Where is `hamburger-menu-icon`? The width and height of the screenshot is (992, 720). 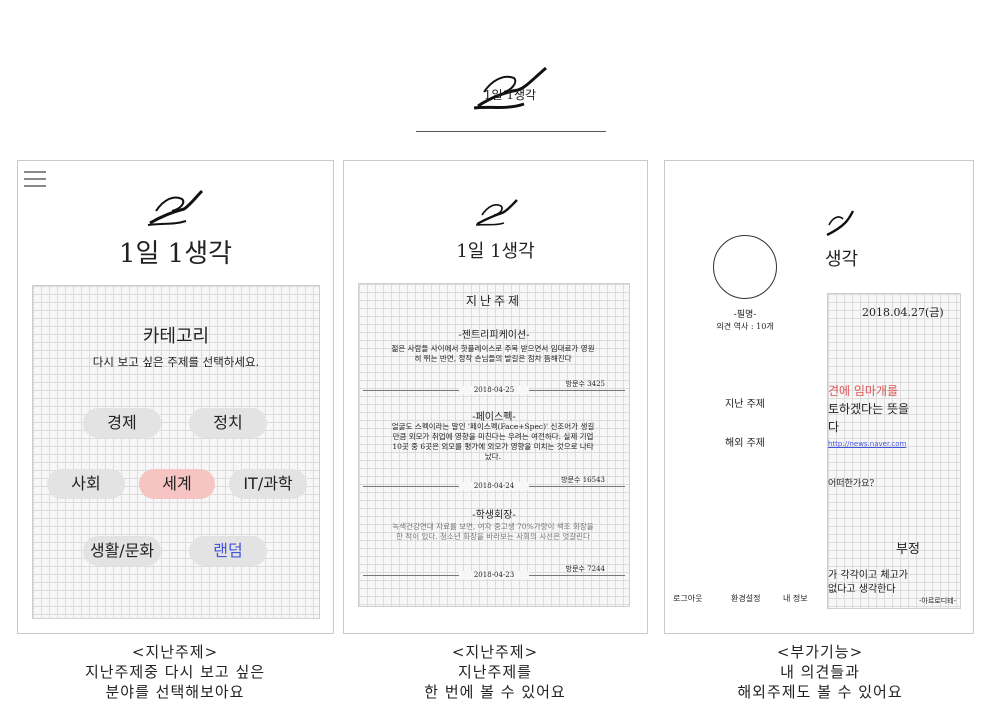 hamburger-menu-icon is located at coordinates (35, 181).